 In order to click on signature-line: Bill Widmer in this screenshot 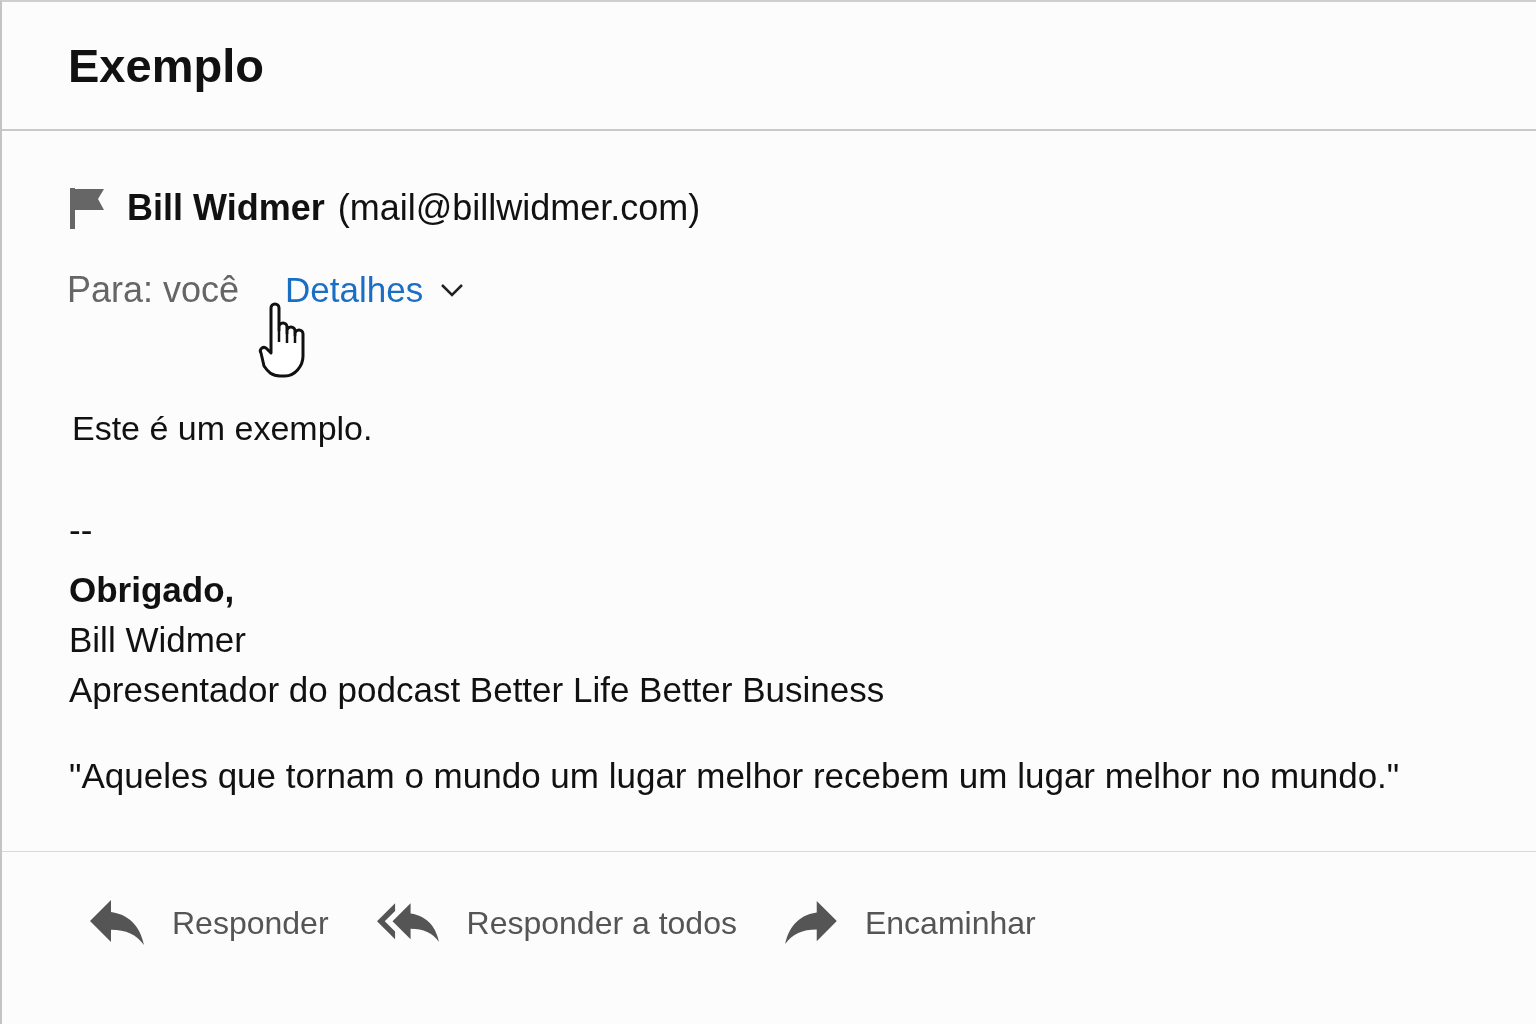, I will do `click(158, 640)`.